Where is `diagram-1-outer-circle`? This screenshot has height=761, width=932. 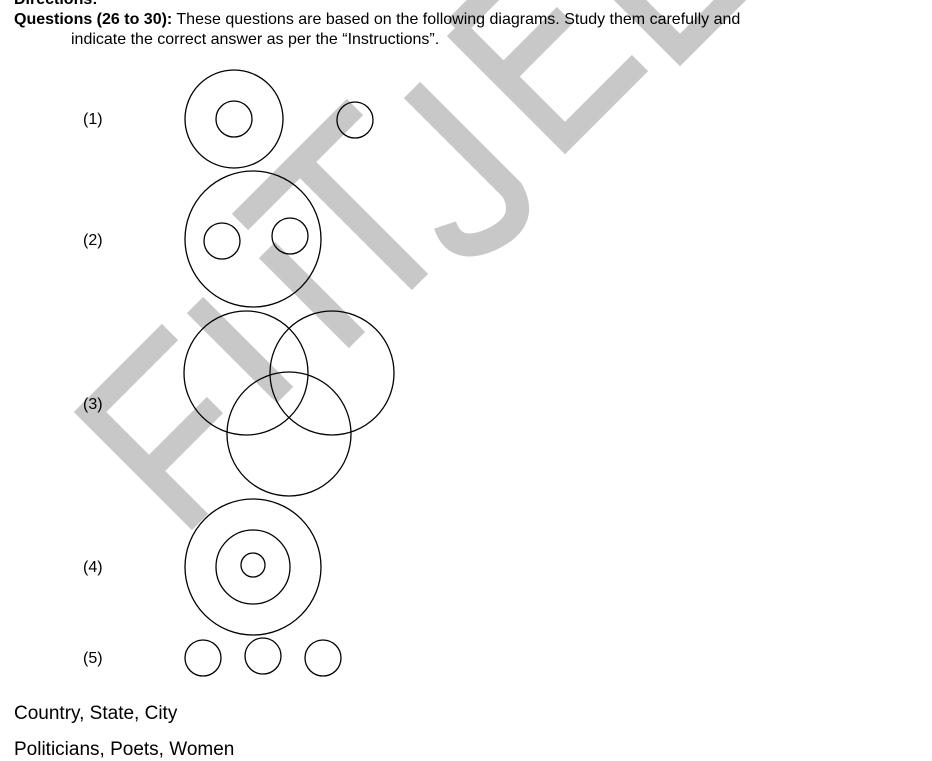 diagram-1-outer-circle is located at coordinates (234, 119).